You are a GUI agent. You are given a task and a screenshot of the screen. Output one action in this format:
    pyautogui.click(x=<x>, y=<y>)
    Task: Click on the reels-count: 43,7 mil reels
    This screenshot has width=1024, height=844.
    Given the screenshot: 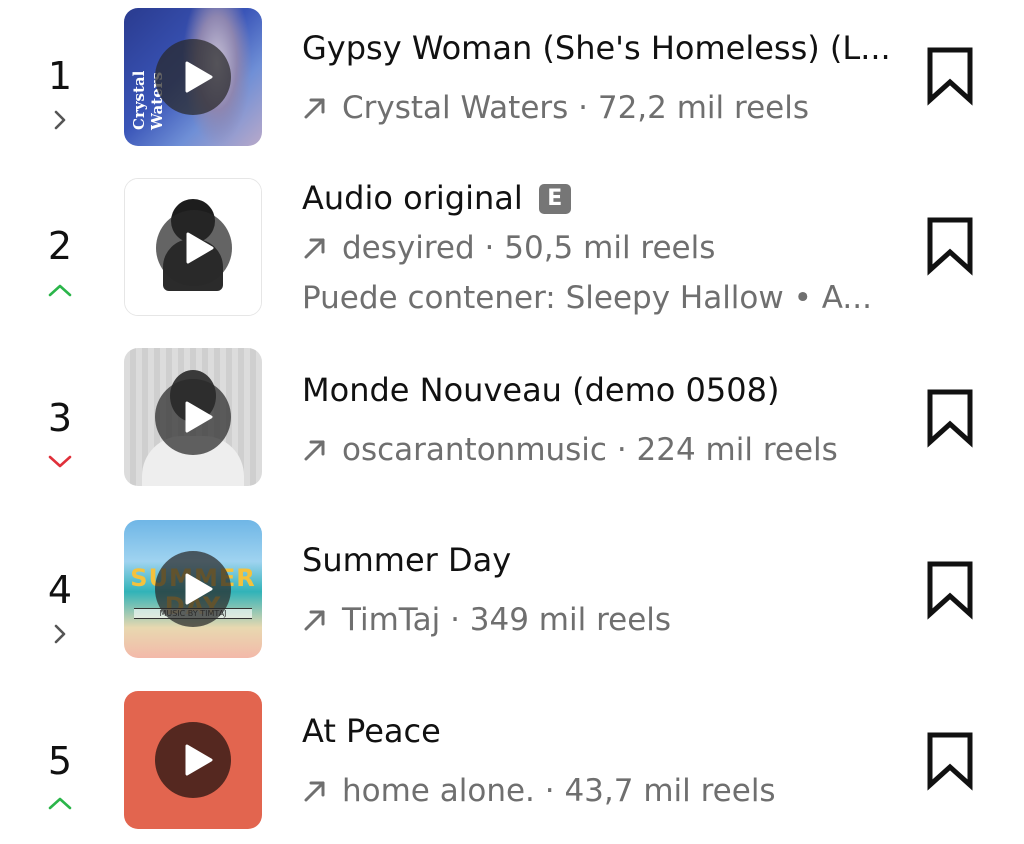 What is the action you would take?
    pyautogui.click(x=670, y=791)
    